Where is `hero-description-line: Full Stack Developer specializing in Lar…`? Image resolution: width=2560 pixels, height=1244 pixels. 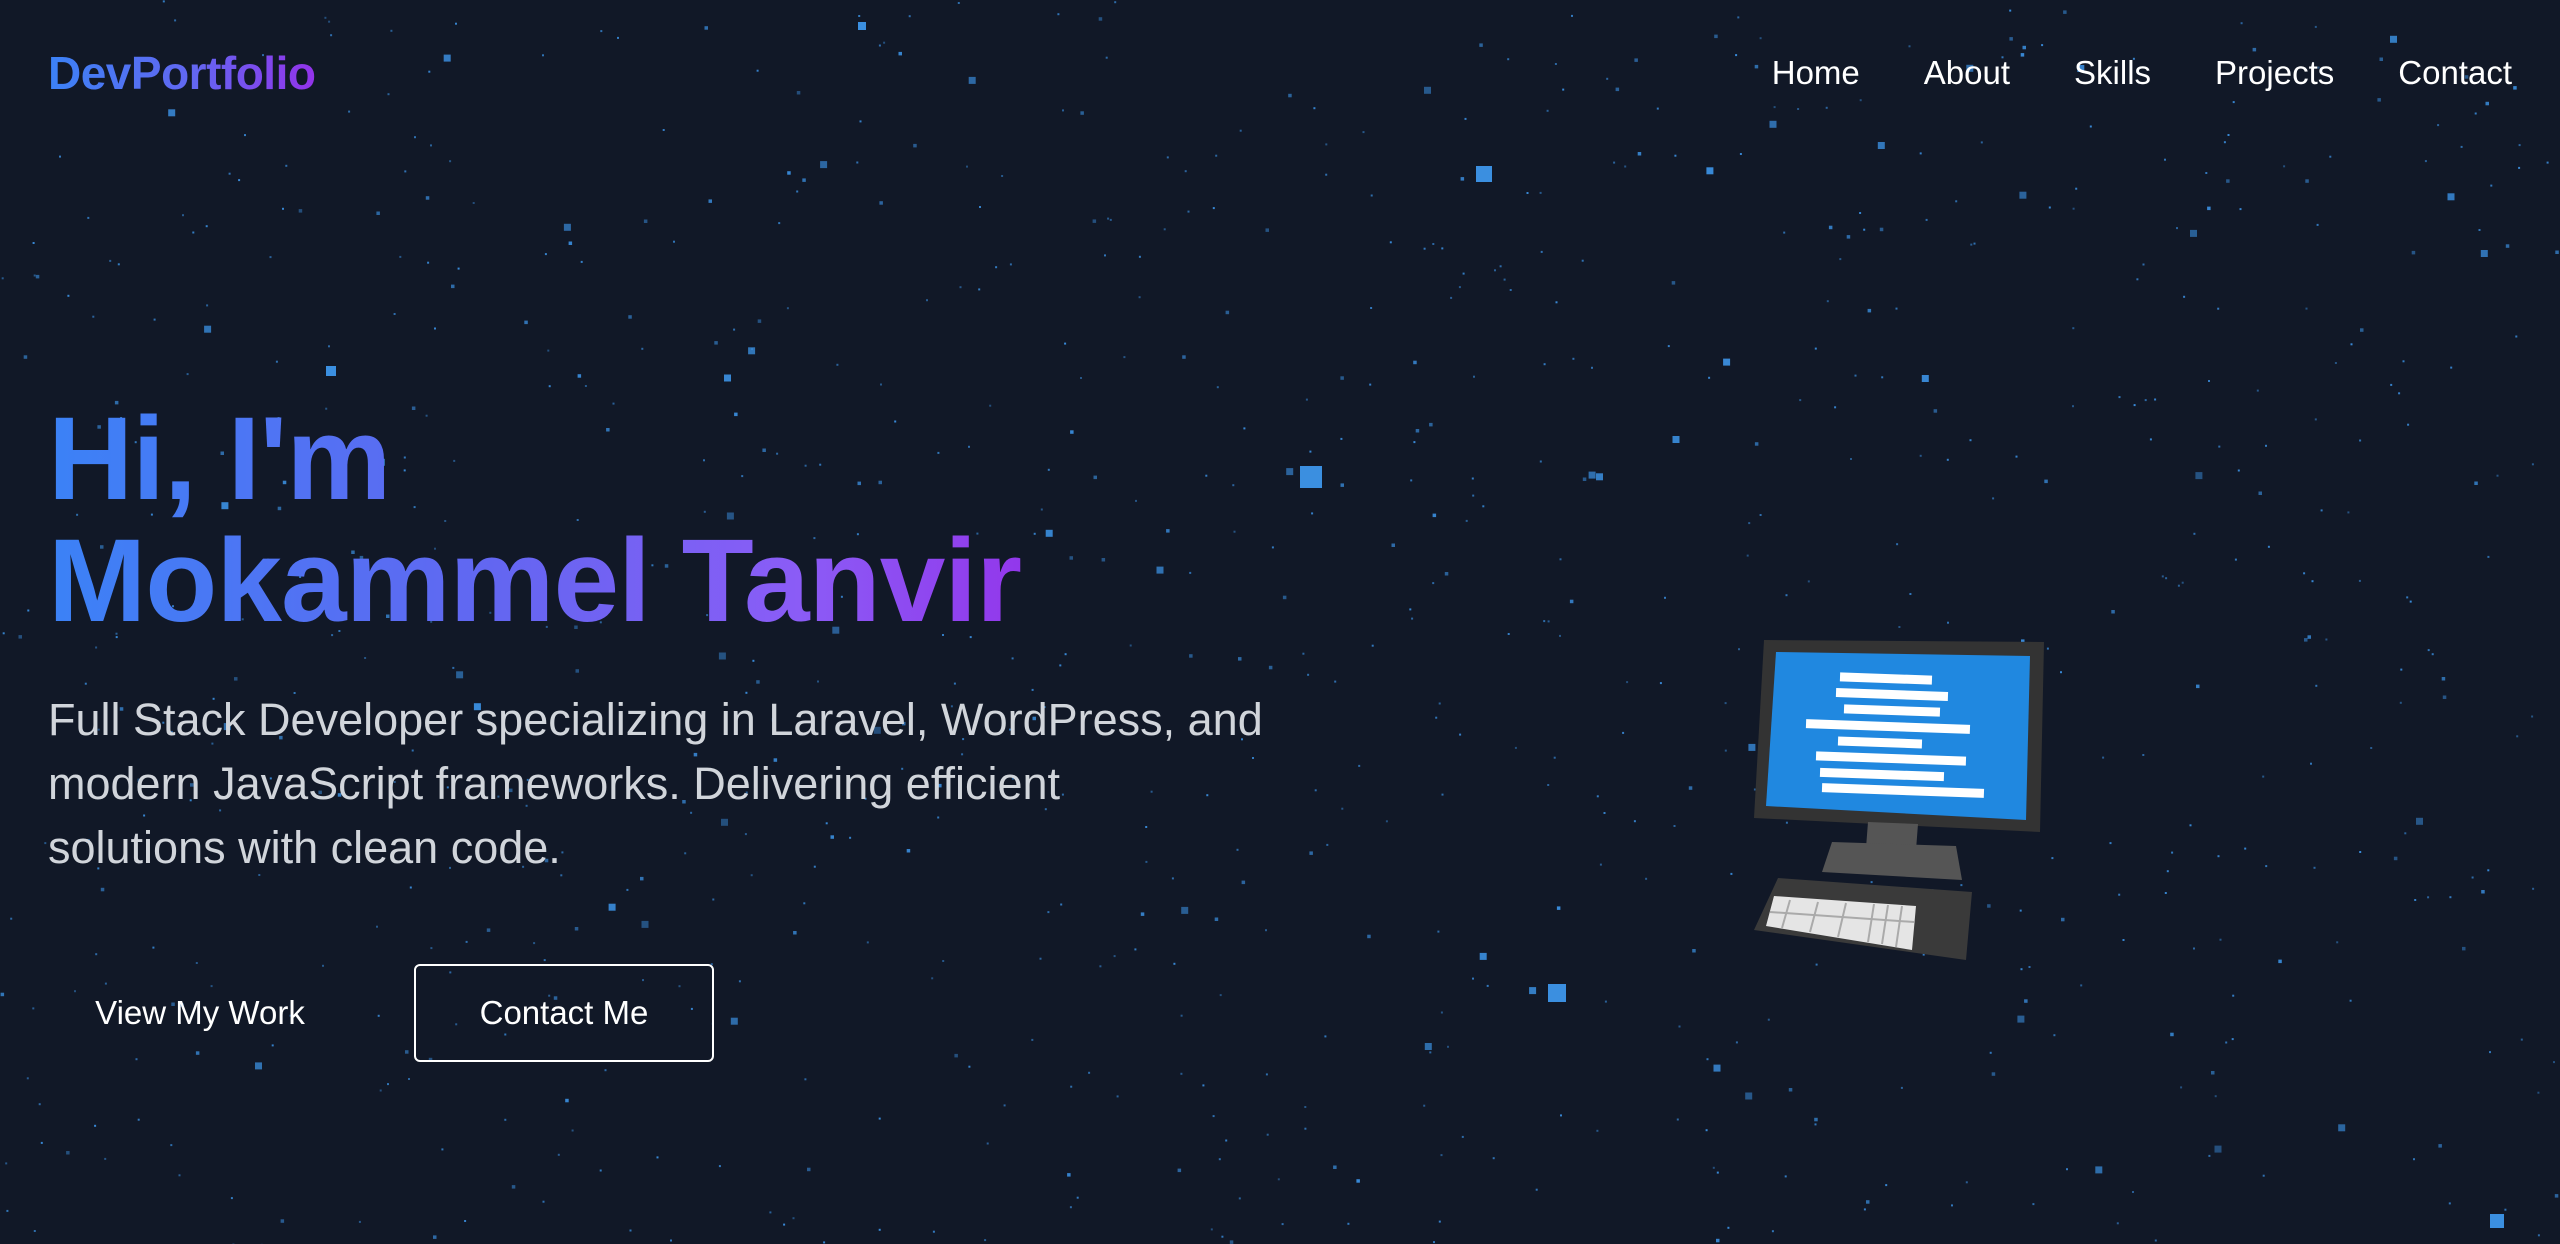
hero-description-line: Full Stack Developer specializing in Lar… is located at coordinates (655, 719).